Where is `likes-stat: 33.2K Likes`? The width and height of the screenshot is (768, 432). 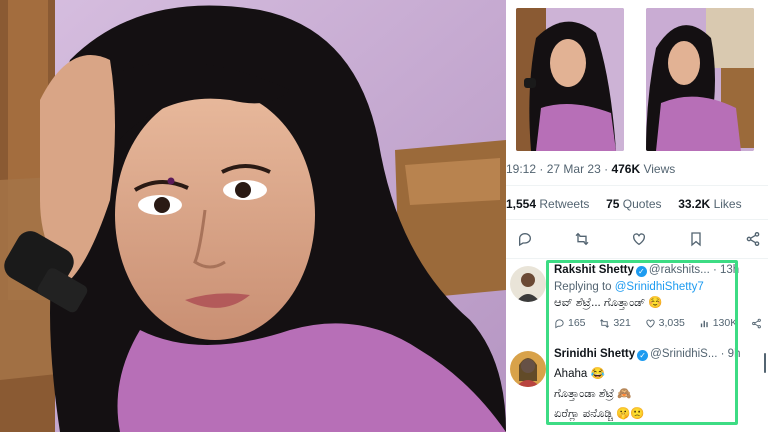 likes-stat: 33.2K Likes is located at coordinates (709, 204).